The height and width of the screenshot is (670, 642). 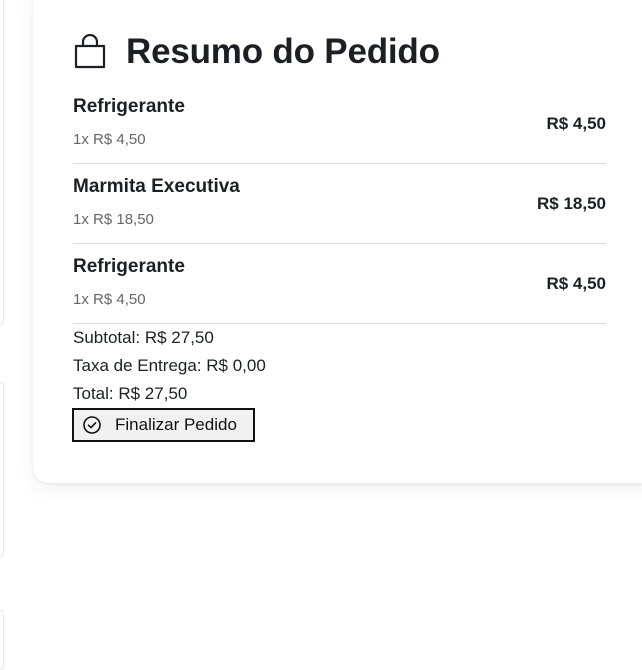 I want to click on finalize-order-button: Finalizar Pedido, so click(x=163, y=425).